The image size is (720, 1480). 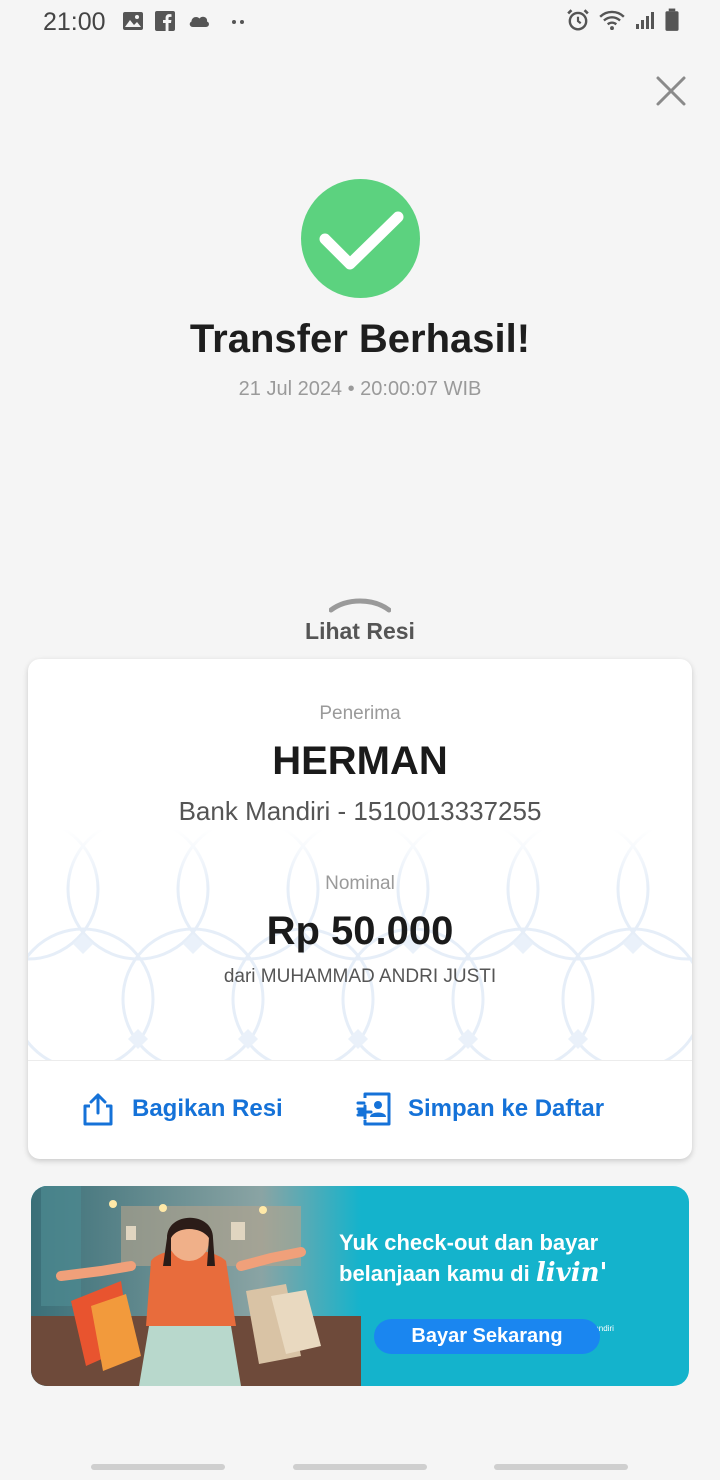 What do you see at coordinates (571, 1273) in the screenshot?
I see `livin-logo: livin'` at bounding box center [571, 1273].